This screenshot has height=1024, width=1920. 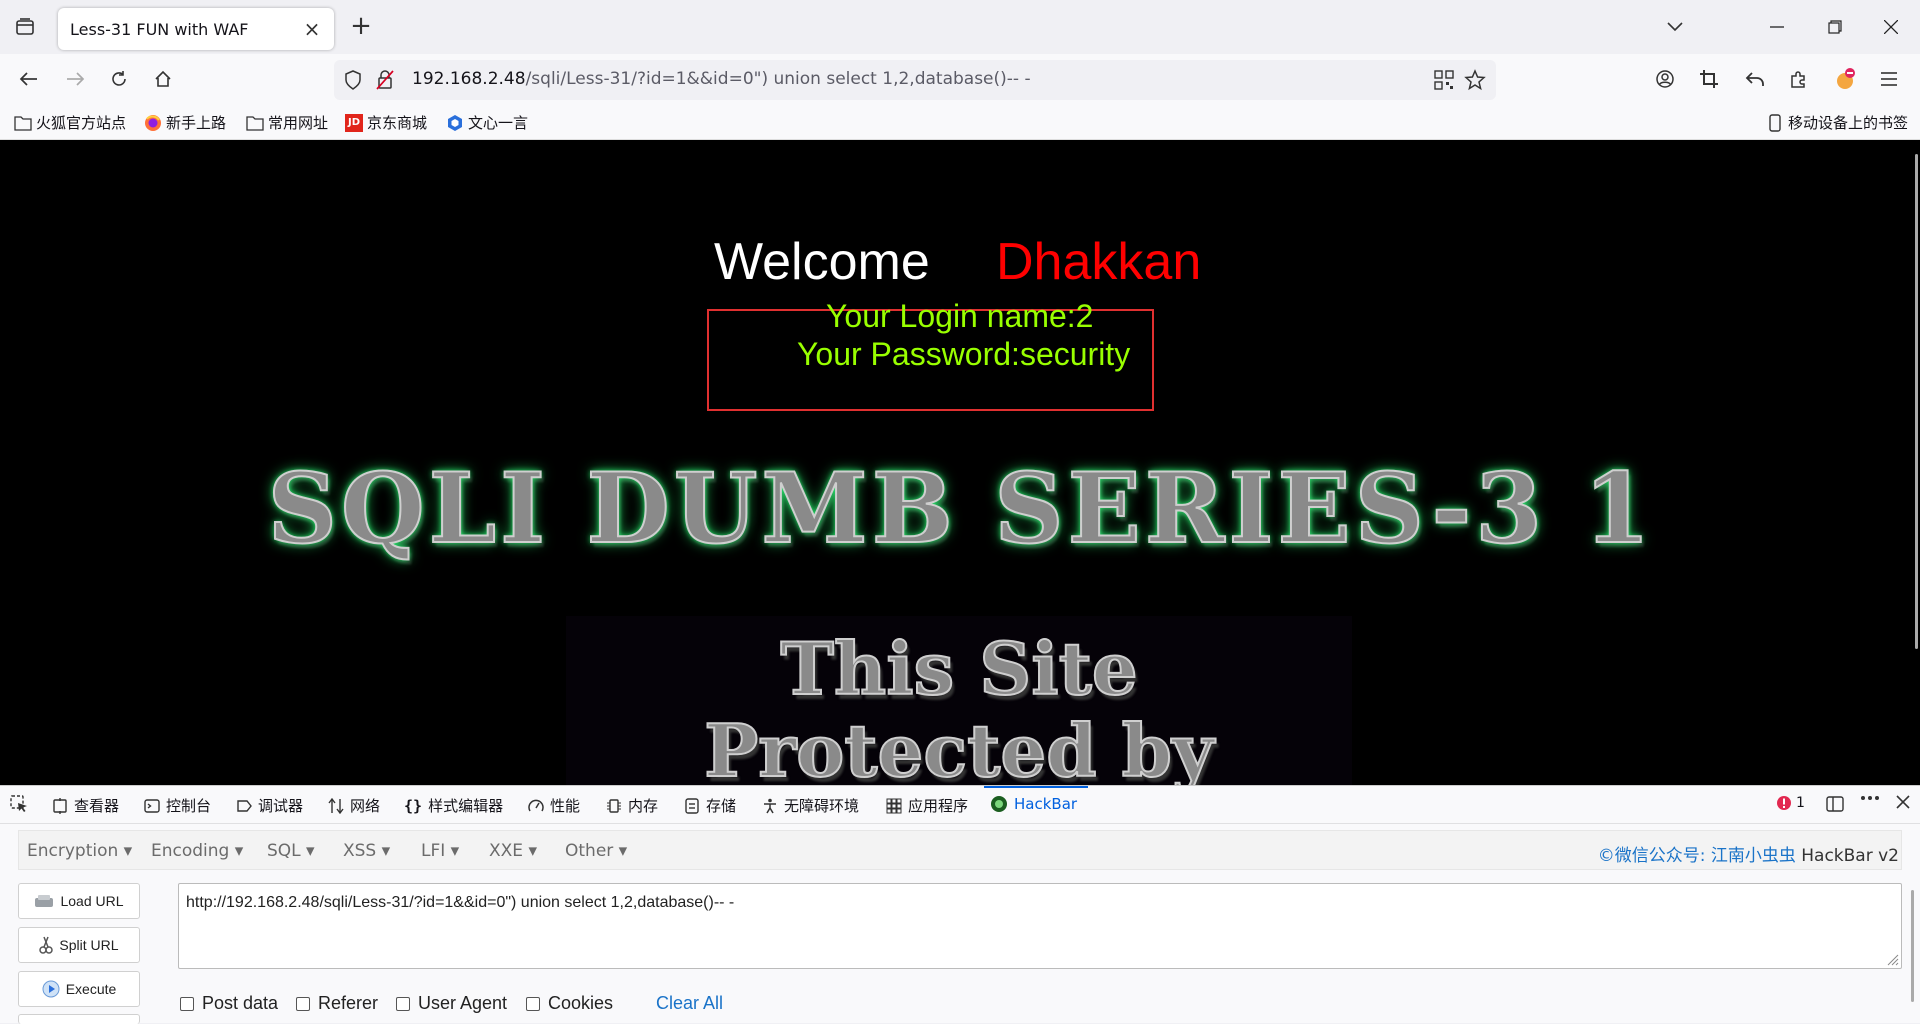 What do you see at coordinates (336, 805) in the screenshot?
I see `network-icon` at bounding box center [336, 805].